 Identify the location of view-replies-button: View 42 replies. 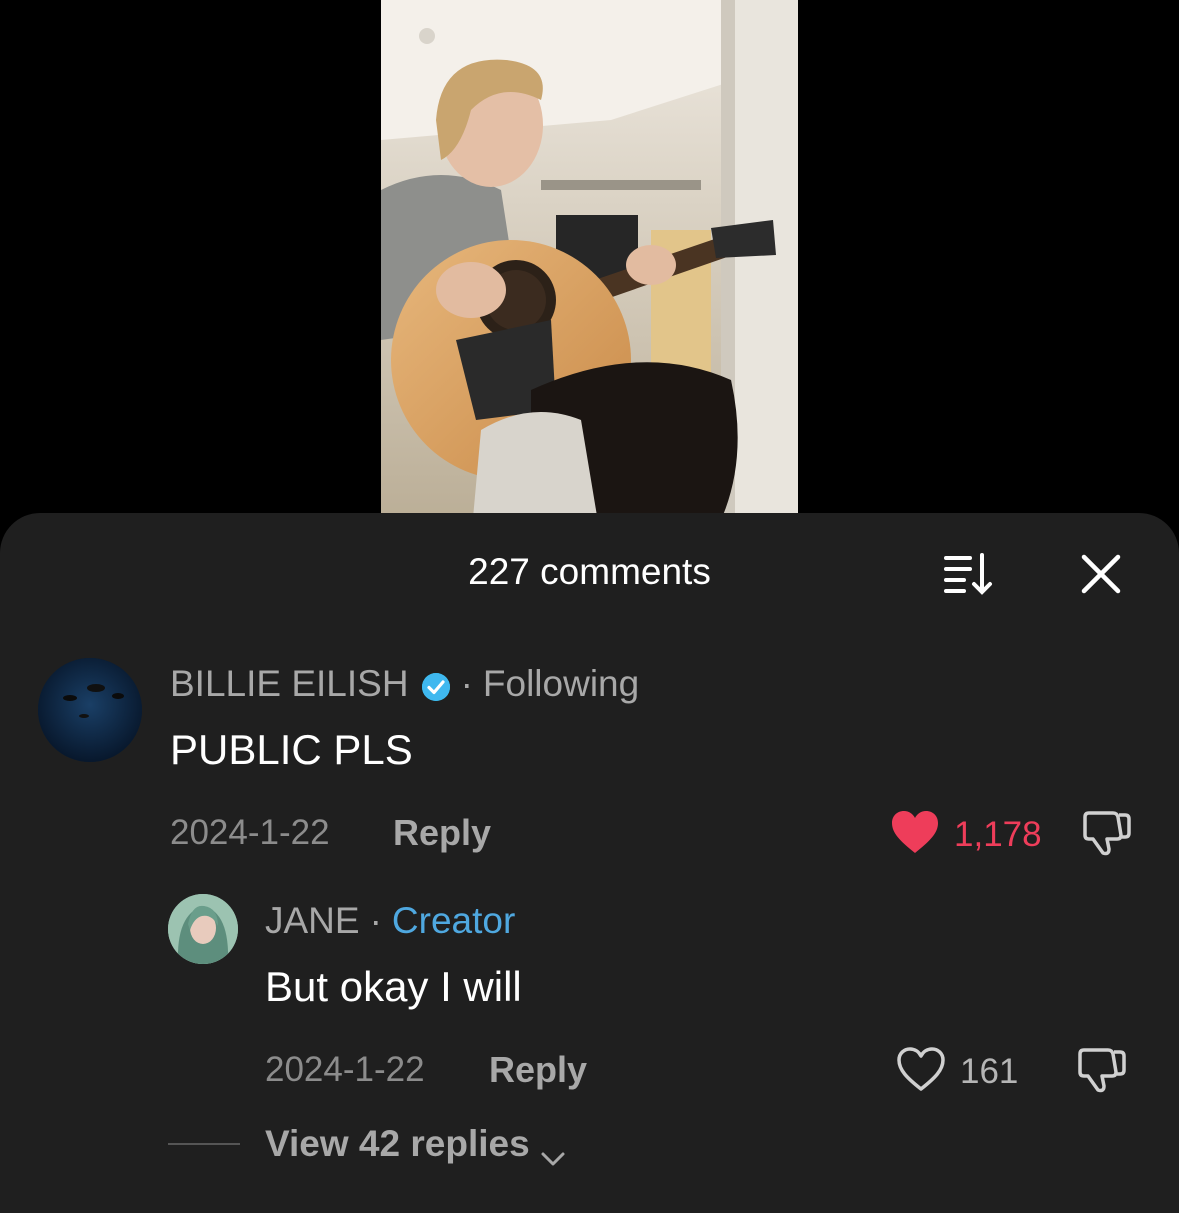
(415, 1144).